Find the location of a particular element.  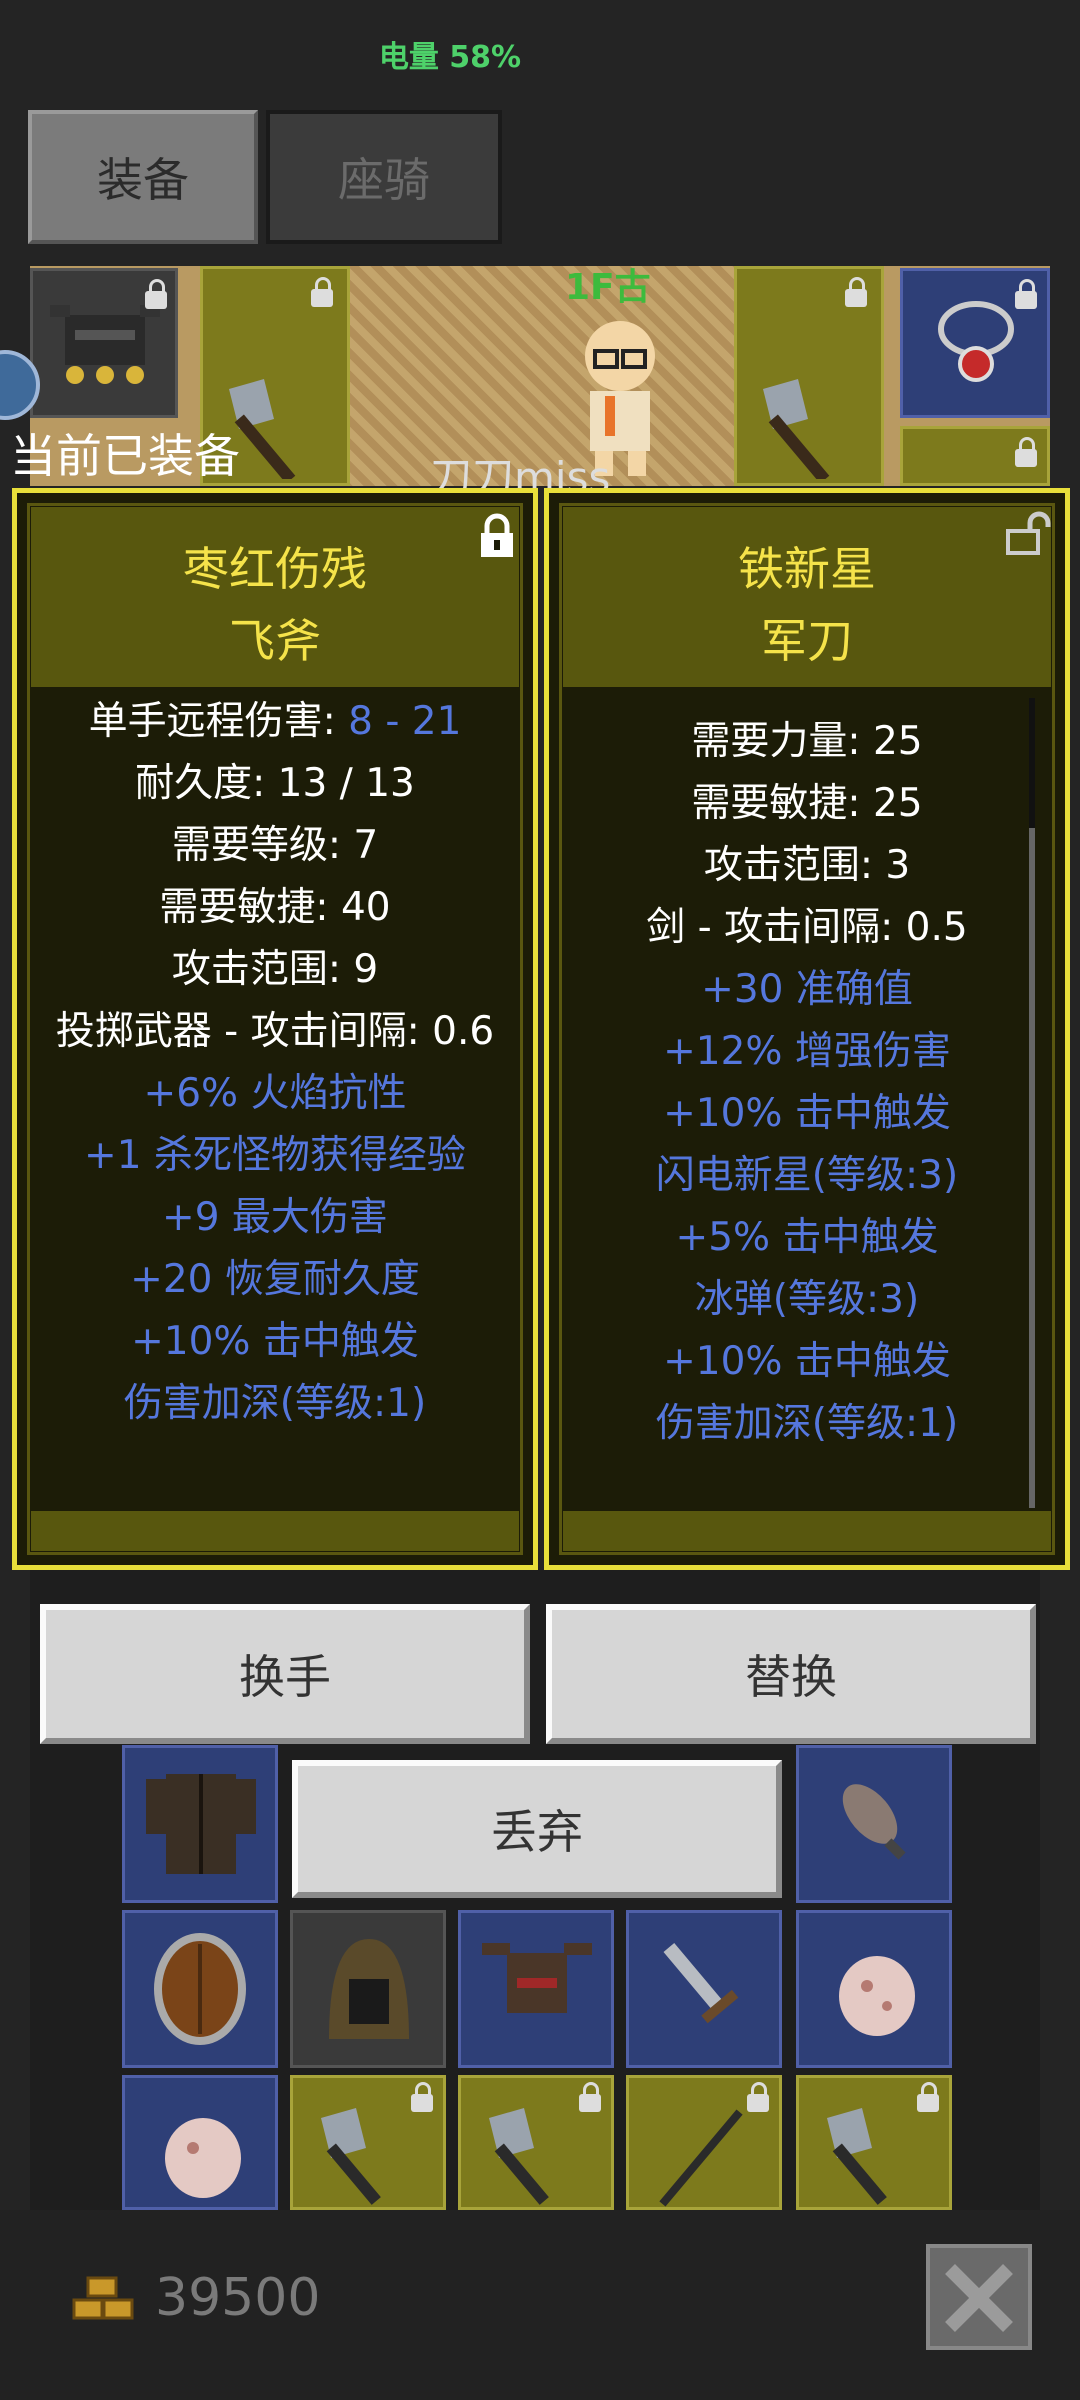

discard-button: 丢弃 is located at coordinates (537, 1829).